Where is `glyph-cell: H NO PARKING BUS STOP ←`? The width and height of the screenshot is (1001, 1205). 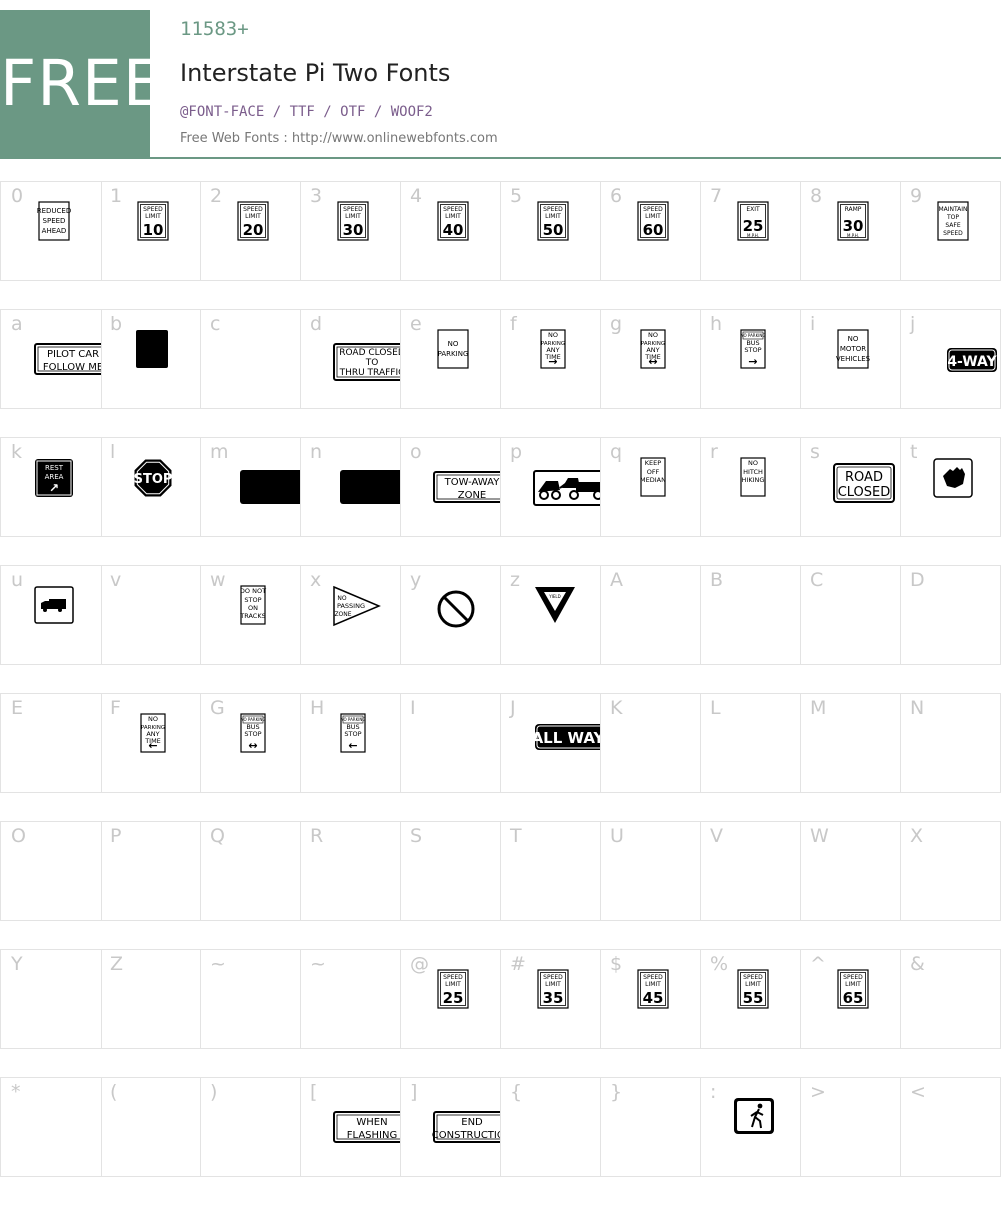
glyph-cell: H NO PARKING BUS STOP ← is located at coordinates (350, 743).